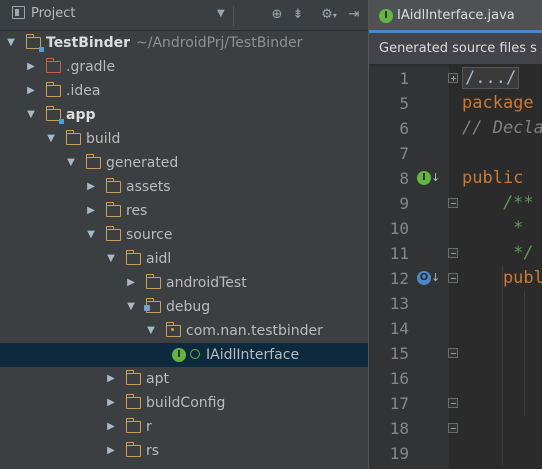 The width and height of the screenshot is (542, 469). Describe the element at coordinates (298, 15) in the screenshot. I see `collapse-all-icon: ⇟` at that location.